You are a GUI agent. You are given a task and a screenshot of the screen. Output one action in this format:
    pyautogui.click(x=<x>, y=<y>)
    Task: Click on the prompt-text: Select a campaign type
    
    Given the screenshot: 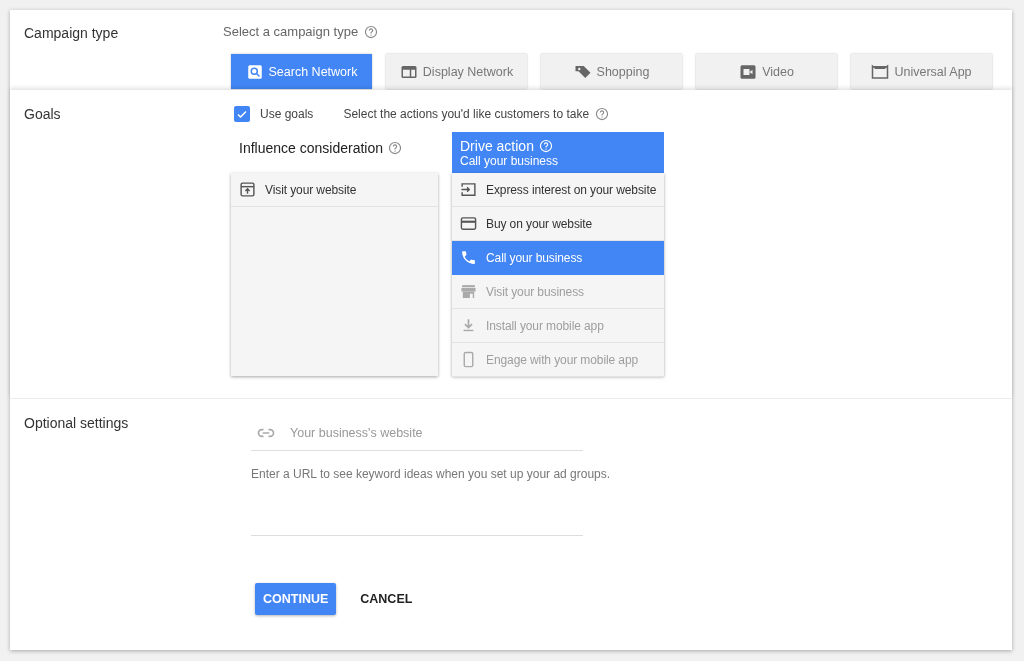 What is the action you would take?
    pyautogui.click(x=291, y=31)
    